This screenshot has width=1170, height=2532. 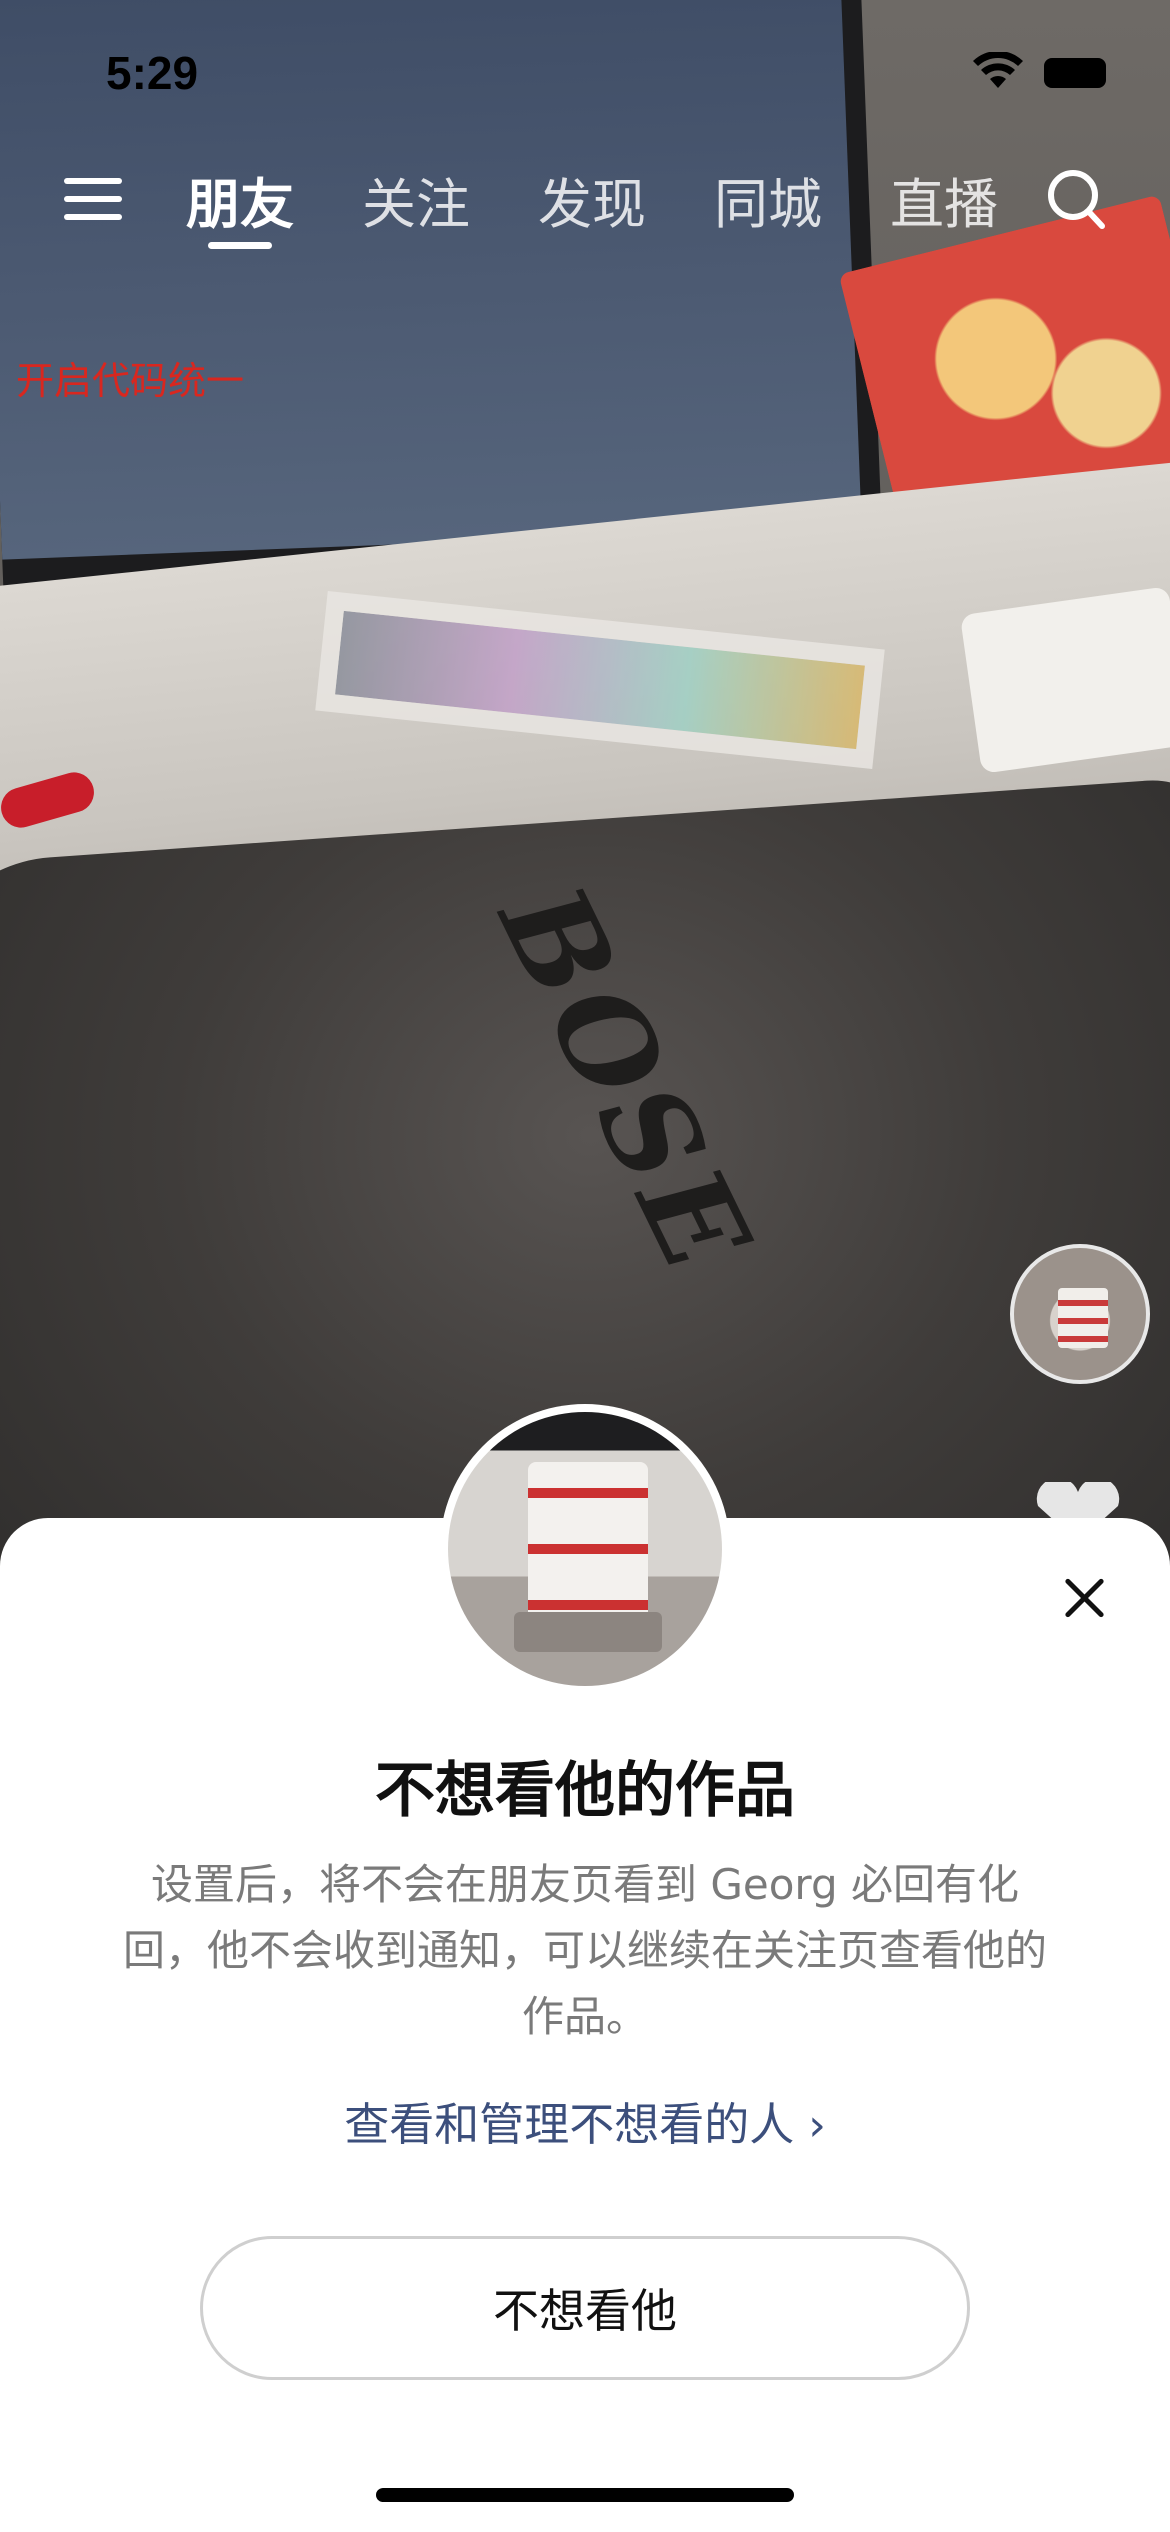 I want to click on sheet-avatar, so click(x=585, y=1549).